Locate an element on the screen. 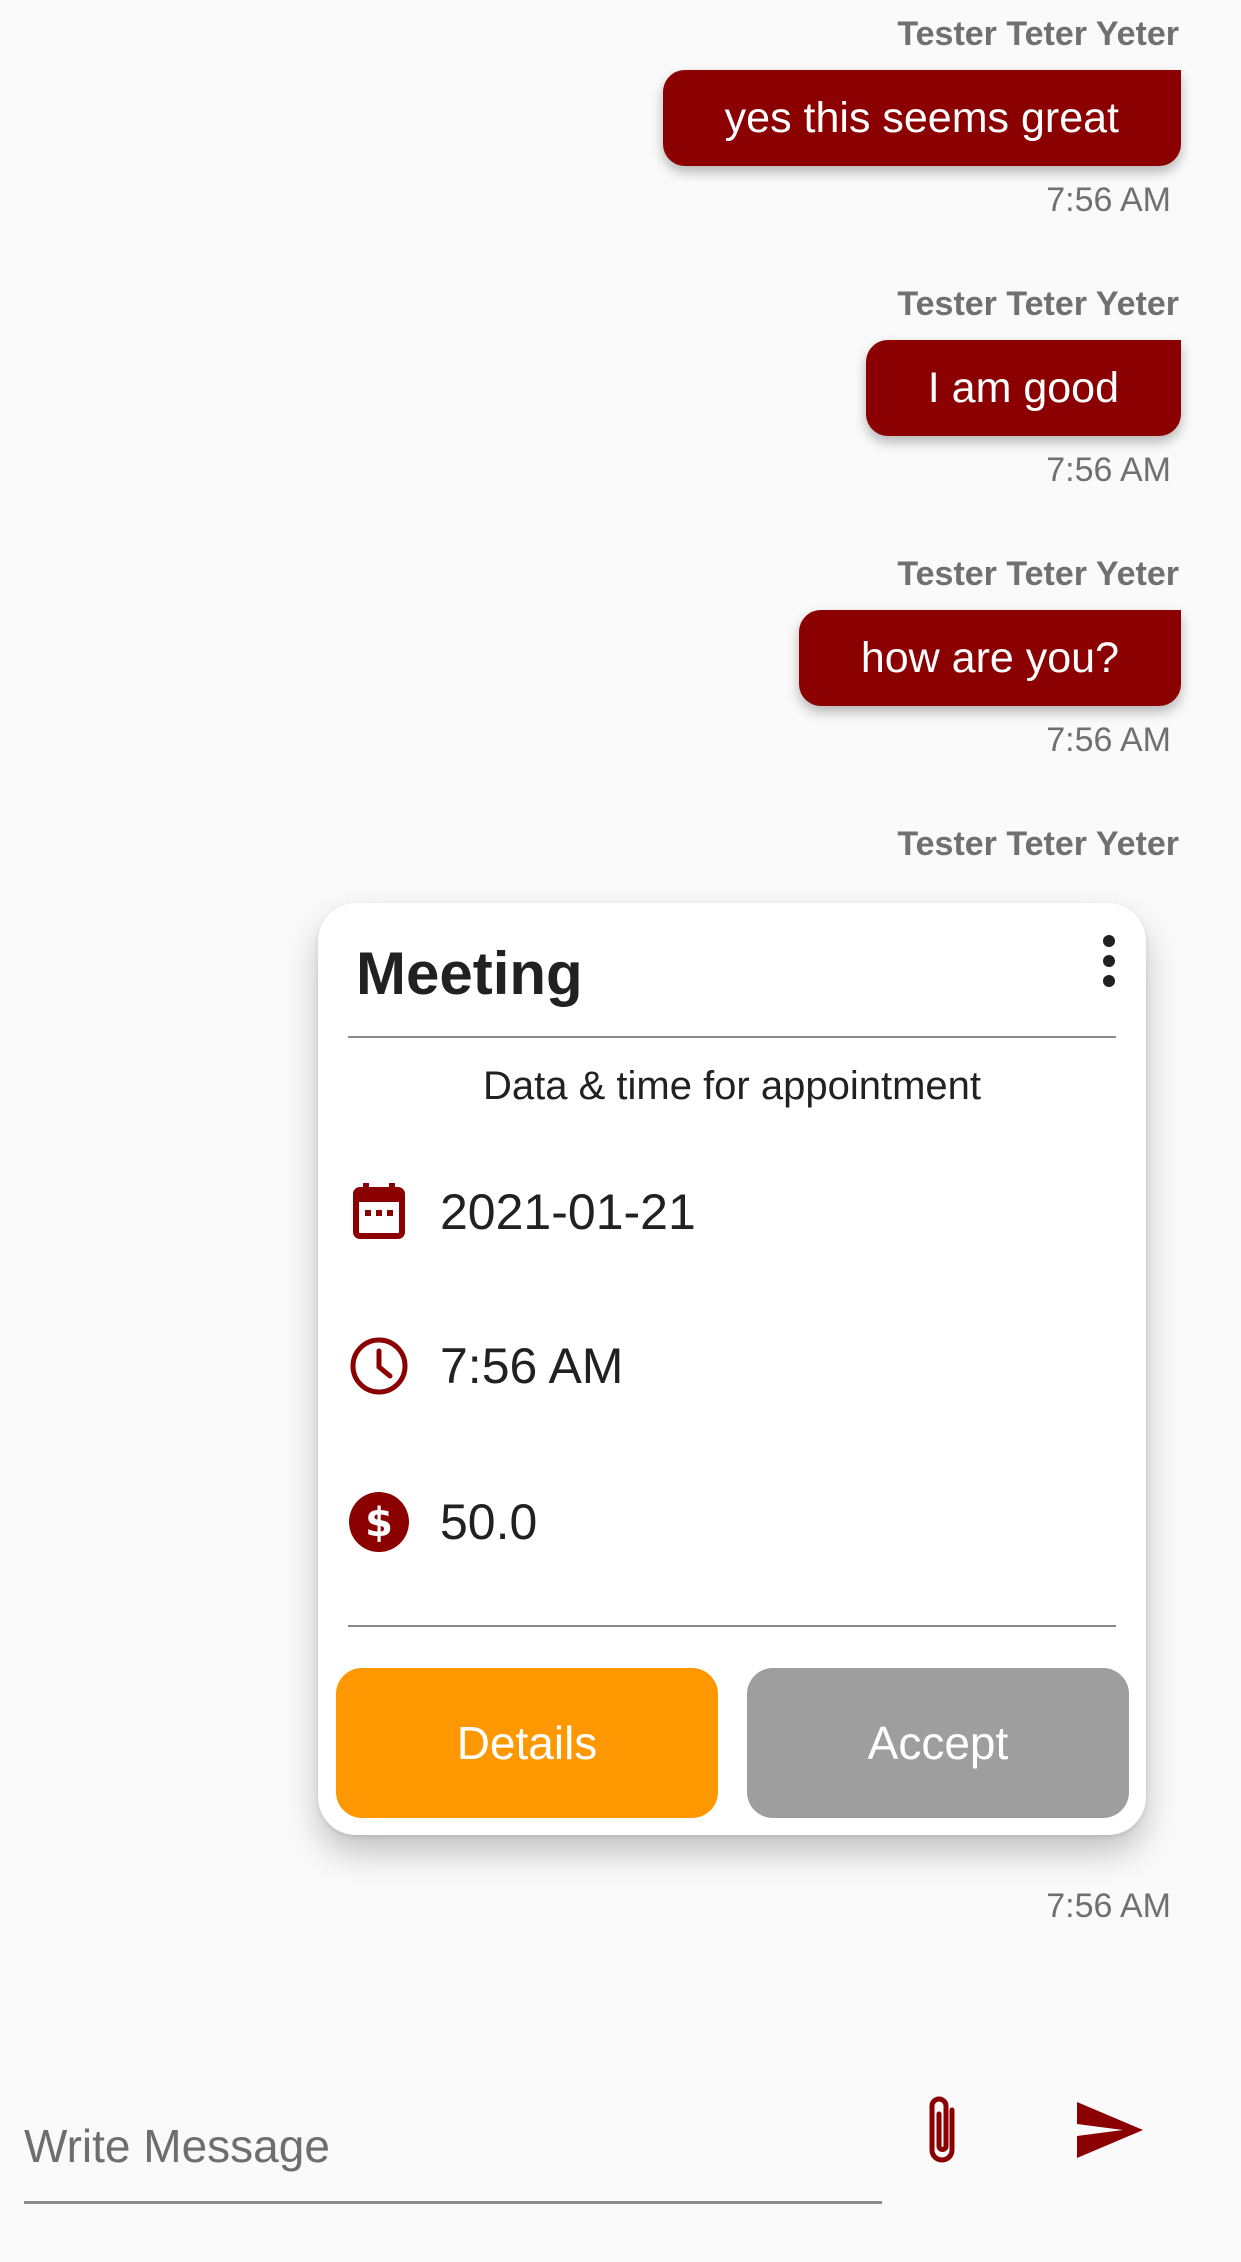  dollar-icon: $ is located at coordinates (379, 1522).